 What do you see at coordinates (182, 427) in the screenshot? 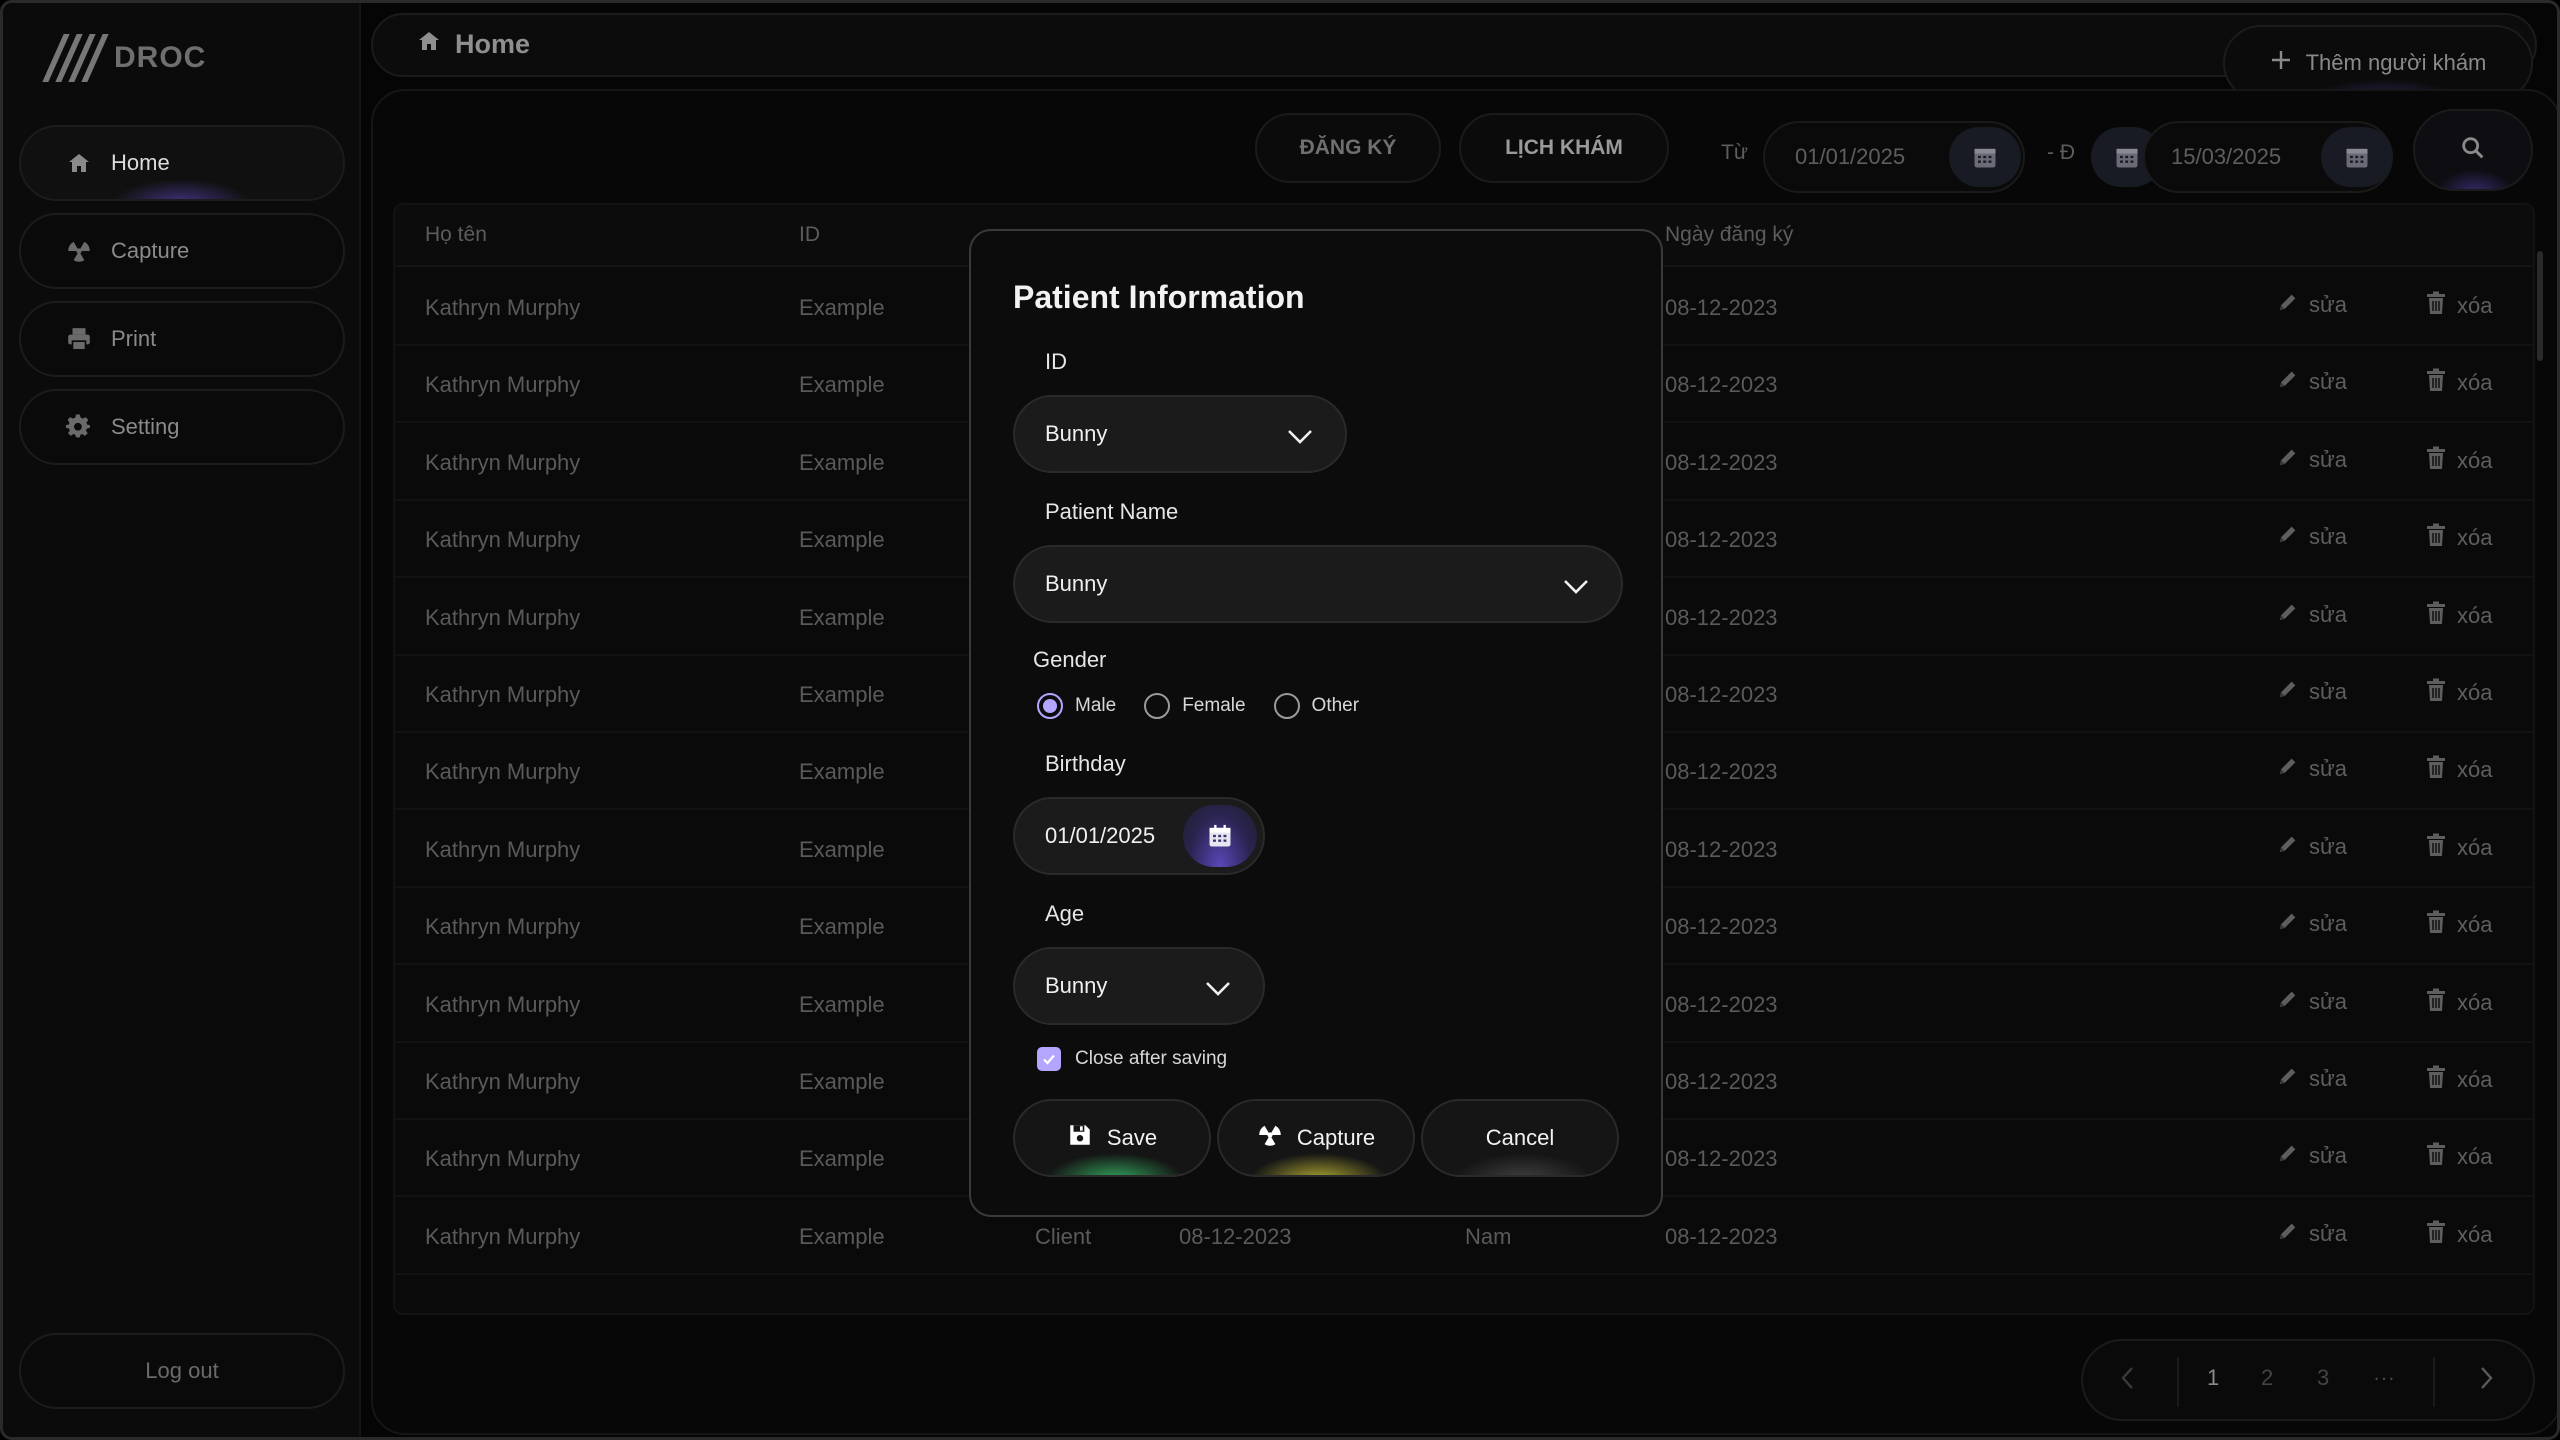
I see `sidebar-item-setting: Setting` at bounding box center [182, 427].